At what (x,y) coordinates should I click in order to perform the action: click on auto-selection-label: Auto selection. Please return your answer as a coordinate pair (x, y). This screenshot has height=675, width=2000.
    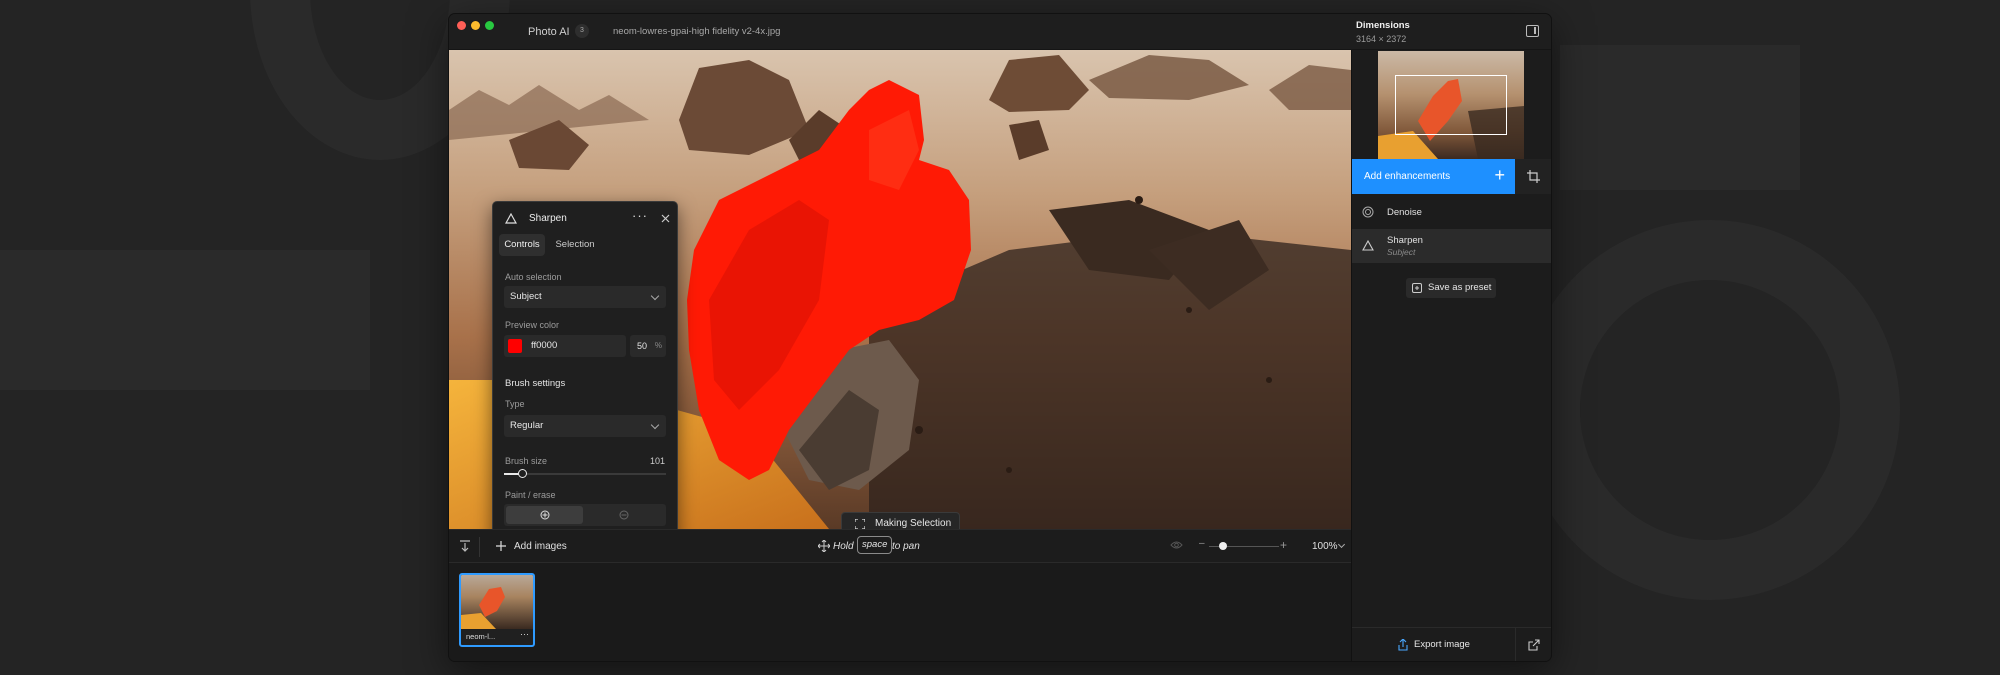
    Looking at the image, I should click on (533, 277).